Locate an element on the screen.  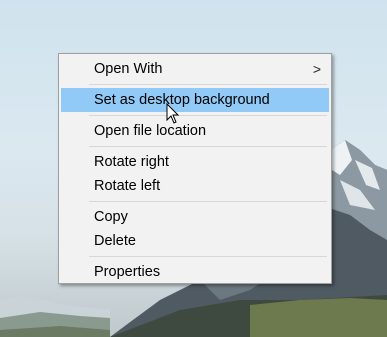
menu-item-rotate-left: Rotate left is located at coordinates (195, 186).